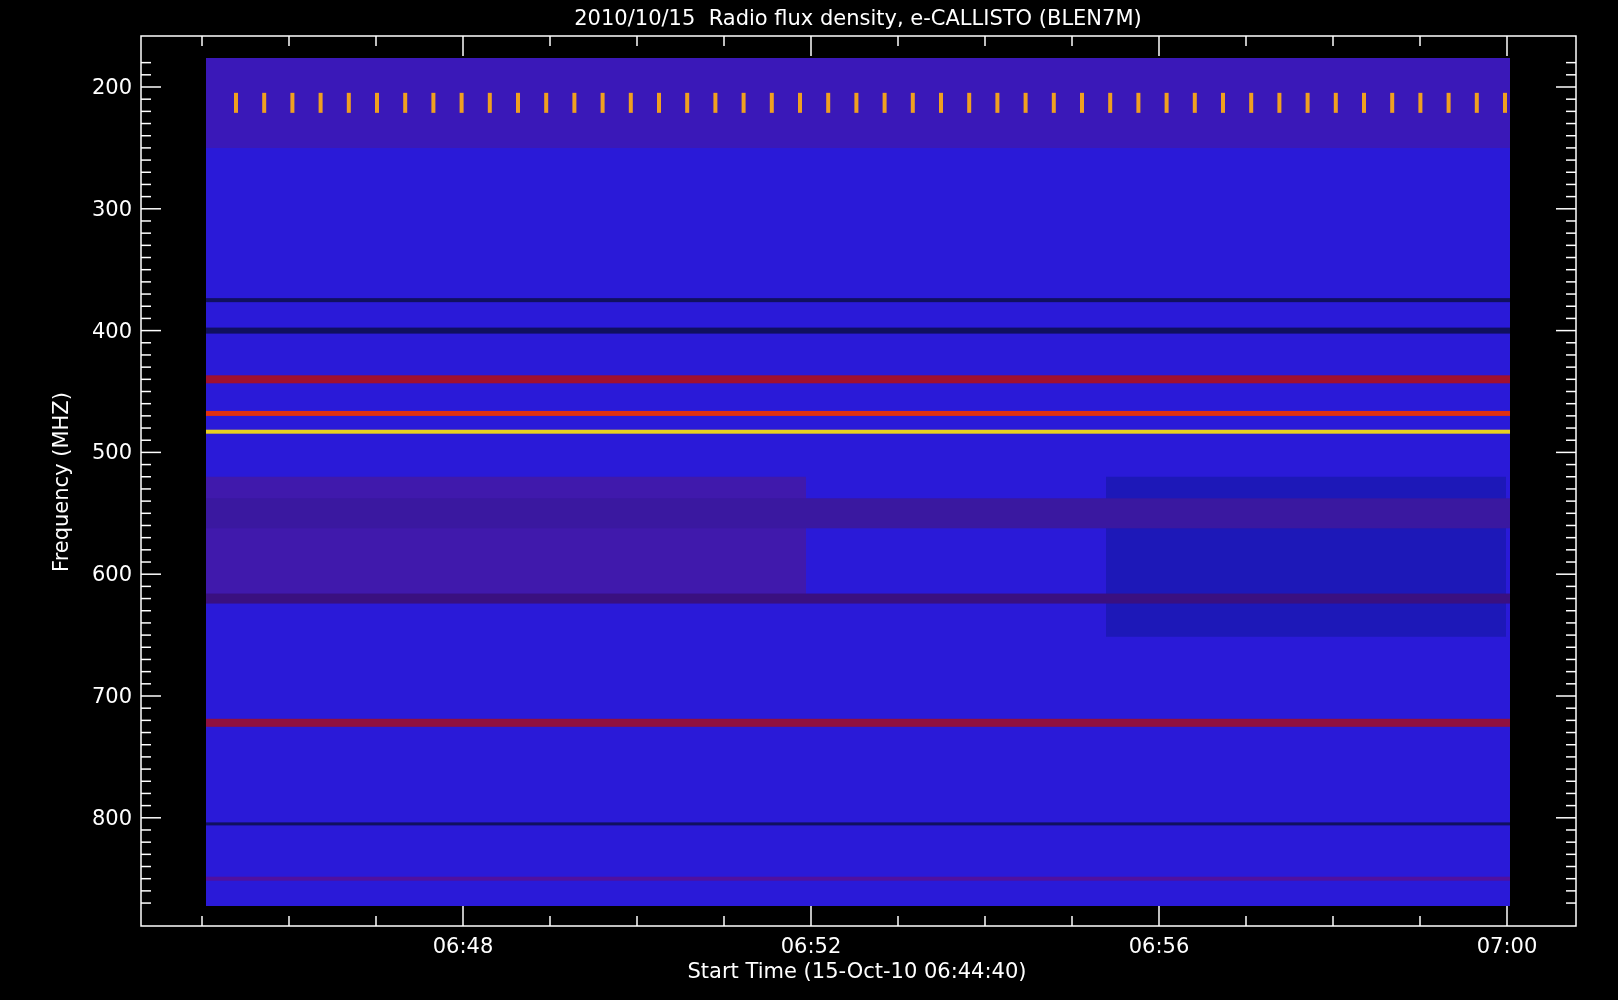 This screenshot has width=1618, height=1000. I want to click on x-tick-label: 06:48, so click(463, 946).